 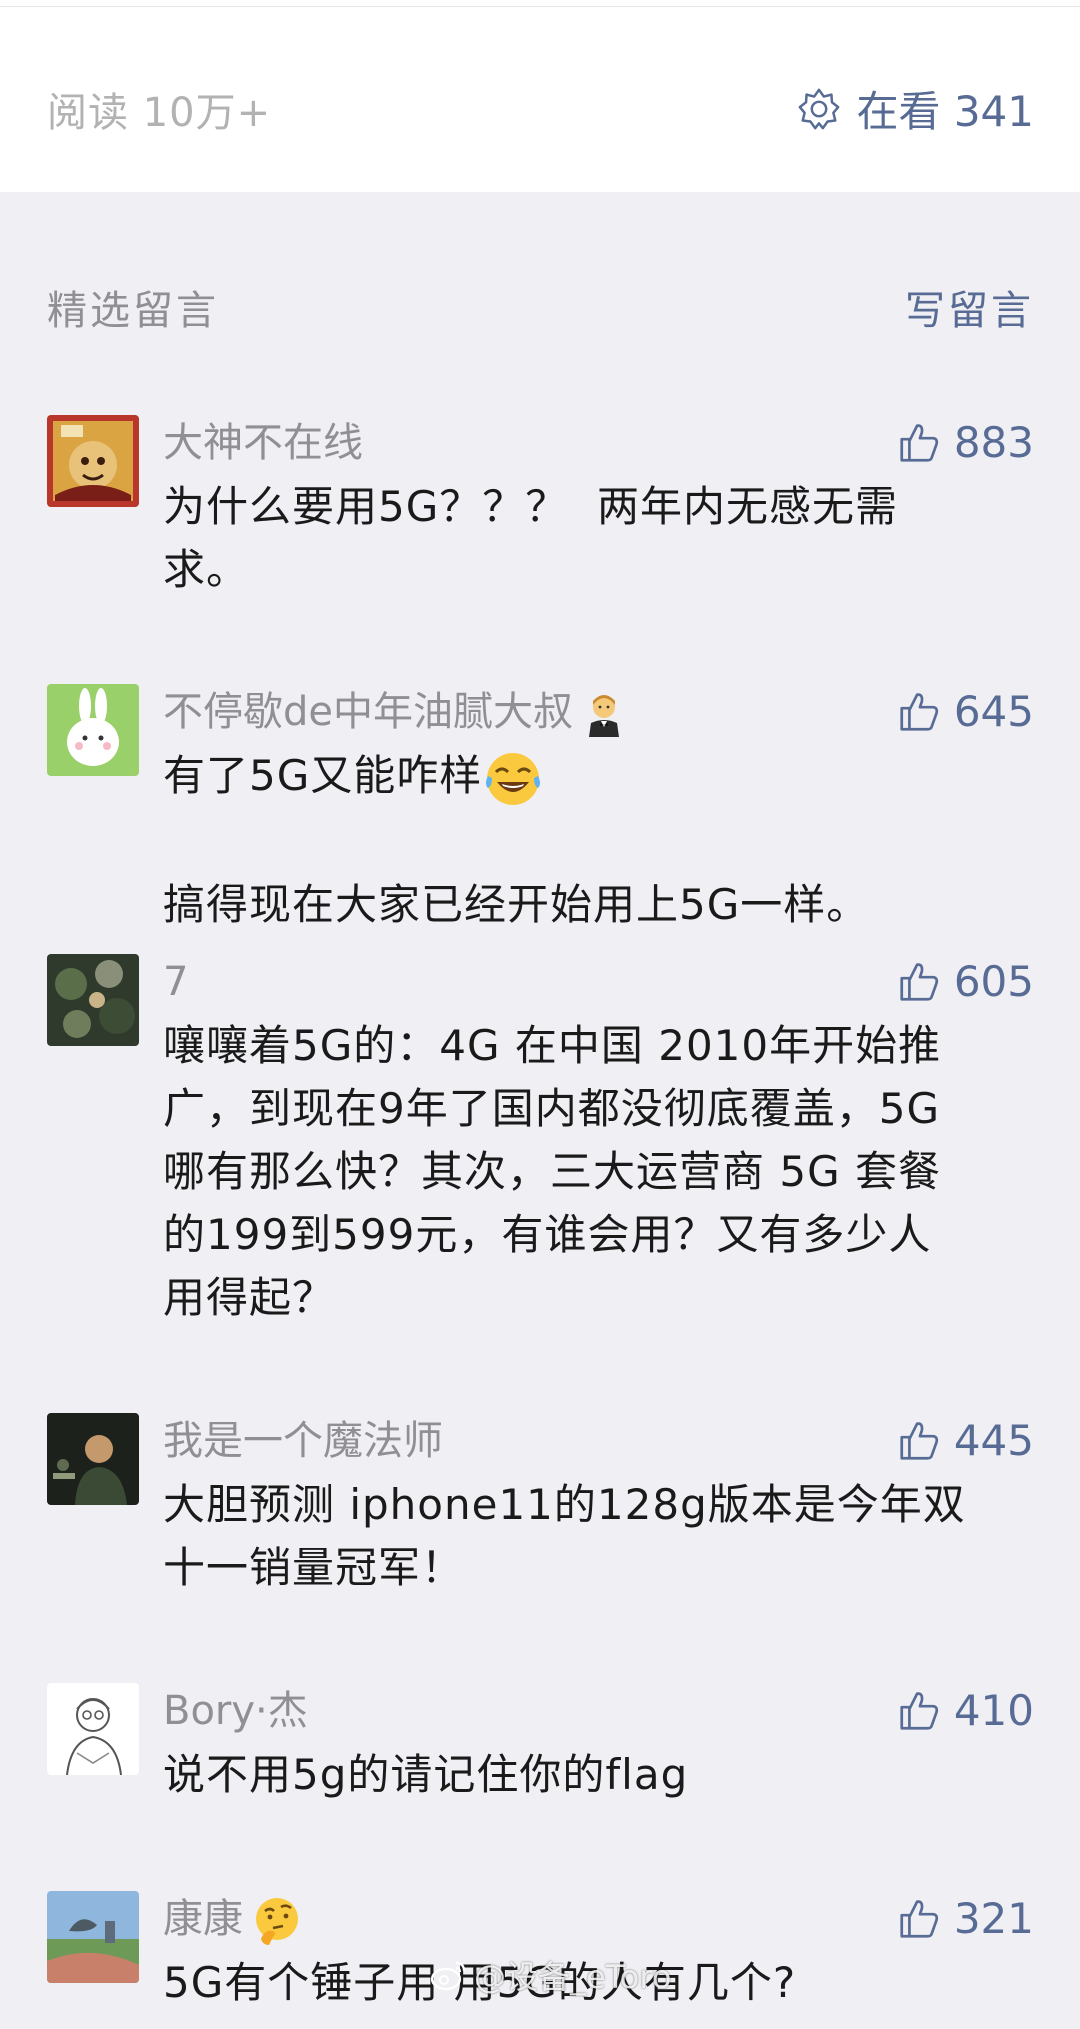 What do you see at coordinates (203, 1919) in the screenshot?
I see `nickname-text: 康康` at bounding box center [203, 1919].